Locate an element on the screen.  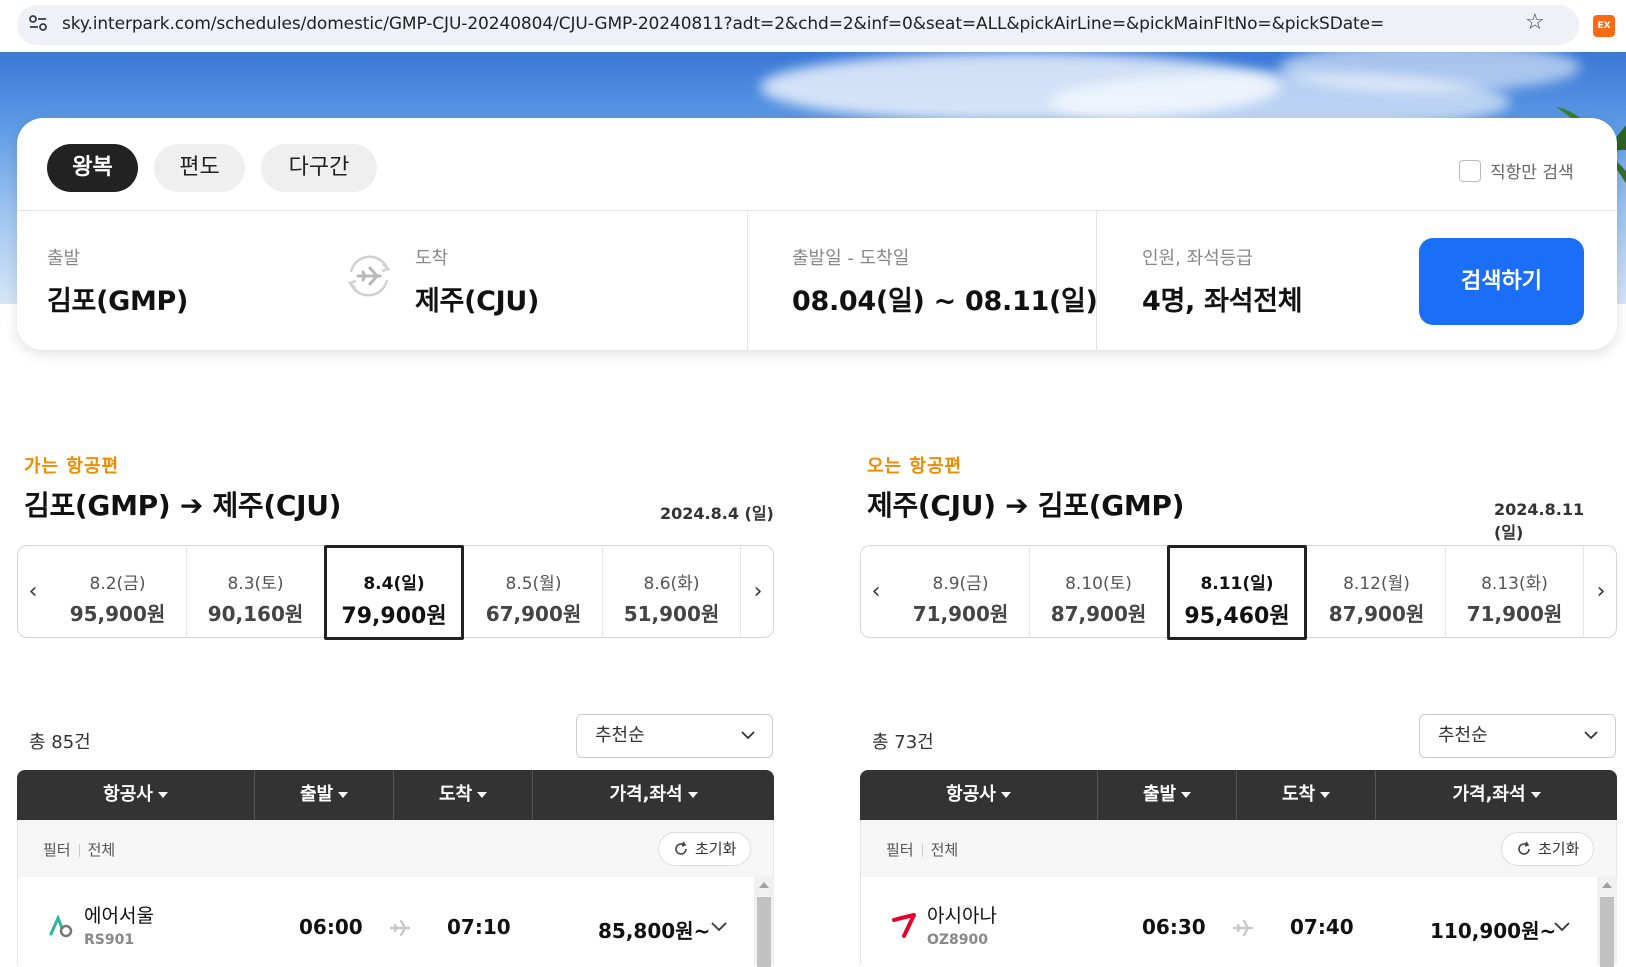
date-option-day: 8.6(화) is located at coordinates (671, 584).